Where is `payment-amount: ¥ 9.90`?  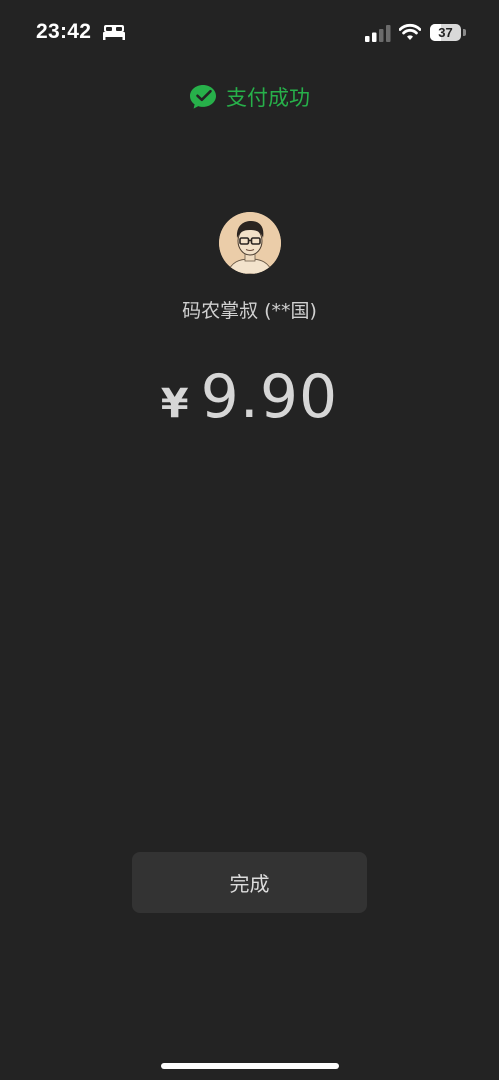 payment-amount: ¥ 9.90 is located at coordinates (249, 397).